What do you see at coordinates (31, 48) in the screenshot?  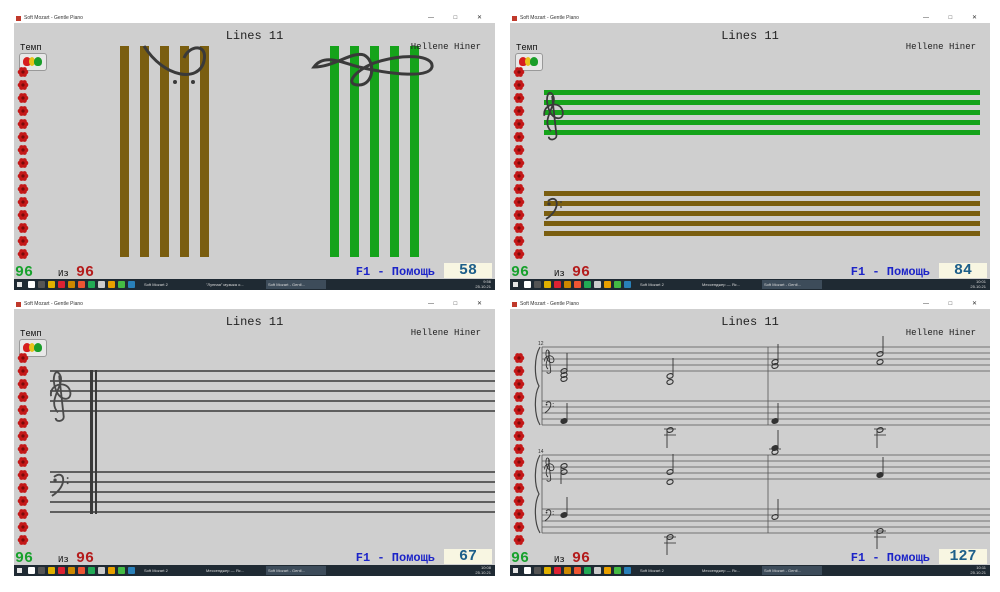 I see `tempo-label: Темп` at bounding box center [31, 48].